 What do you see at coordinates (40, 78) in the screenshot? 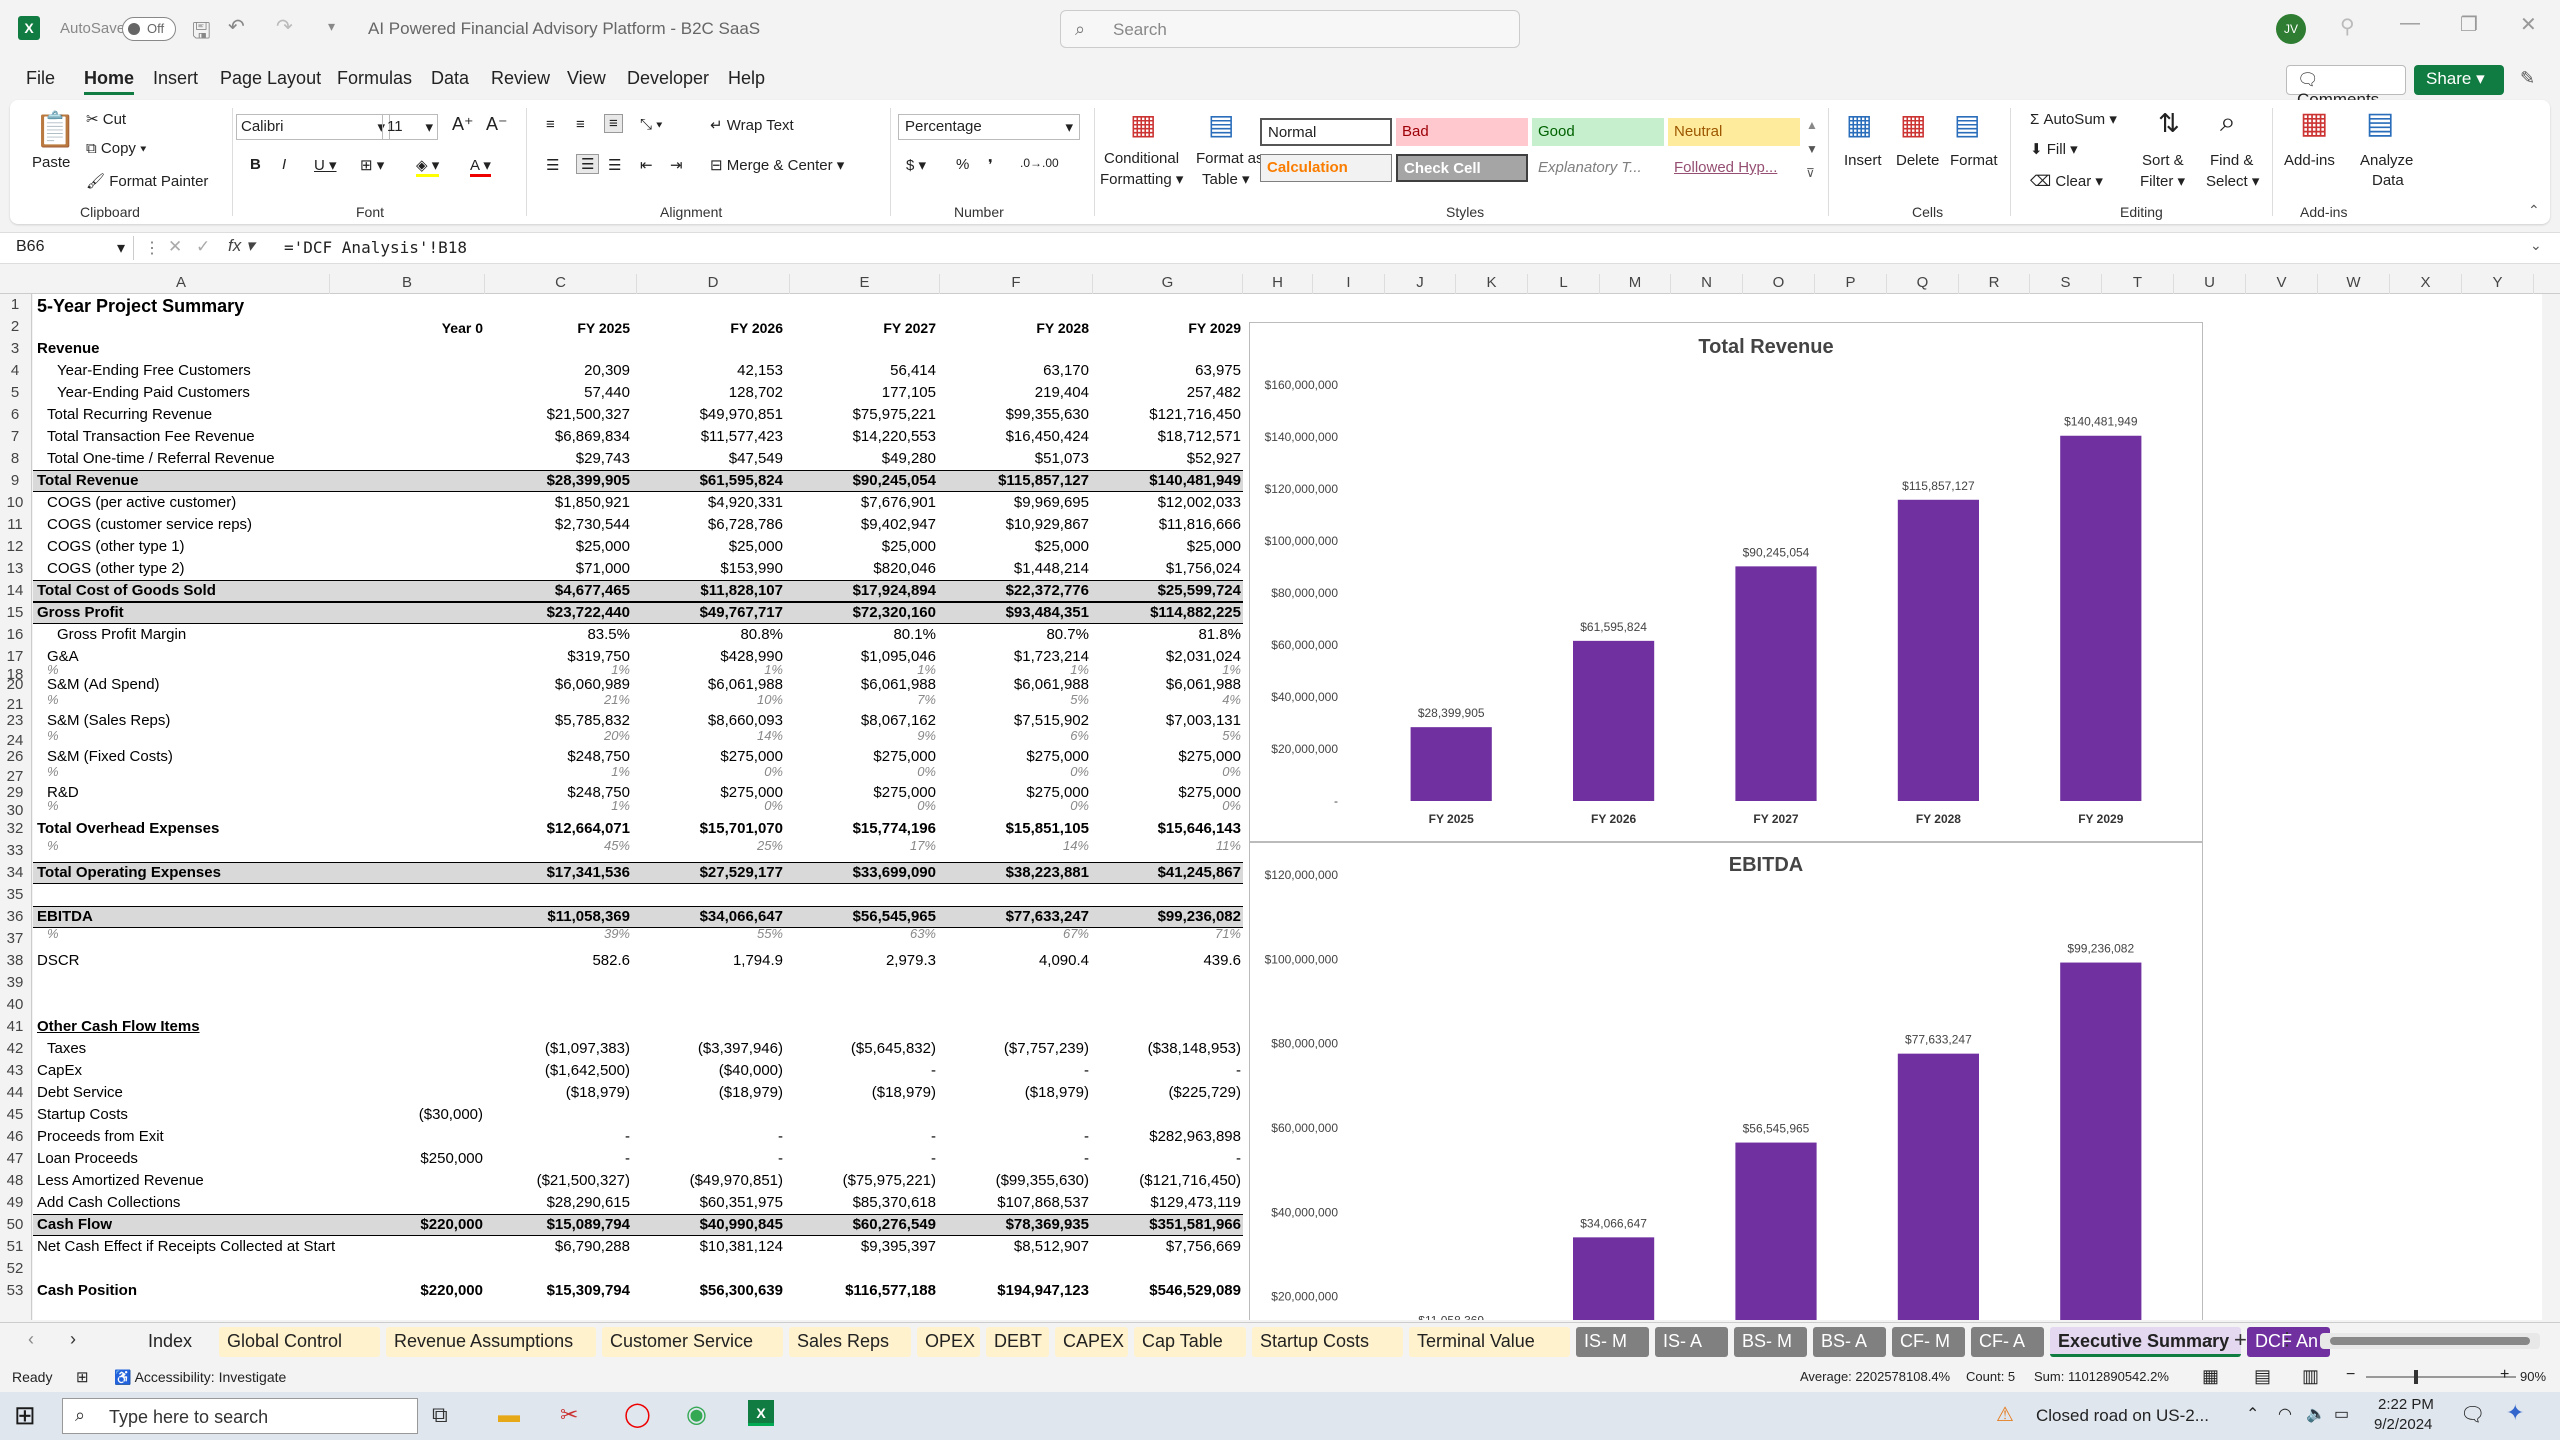
I see `tab-file: File` at bounding box center [40, 78].